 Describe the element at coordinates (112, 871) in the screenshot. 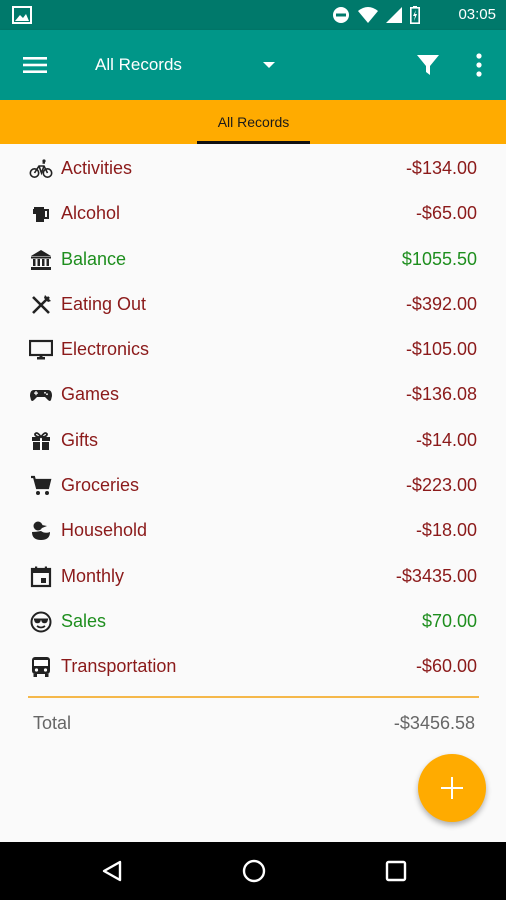

I see `back-icon` at that location.